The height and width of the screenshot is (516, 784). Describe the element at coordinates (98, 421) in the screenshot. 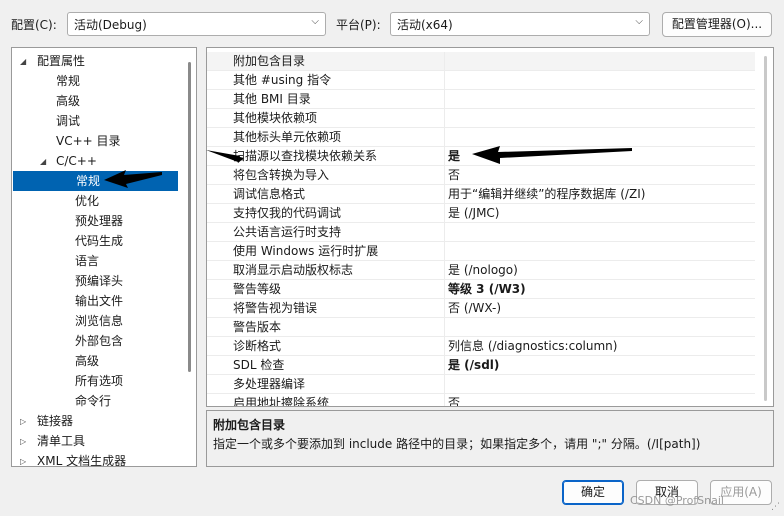

I see `tree-item: ▷ 链接器` at that location.